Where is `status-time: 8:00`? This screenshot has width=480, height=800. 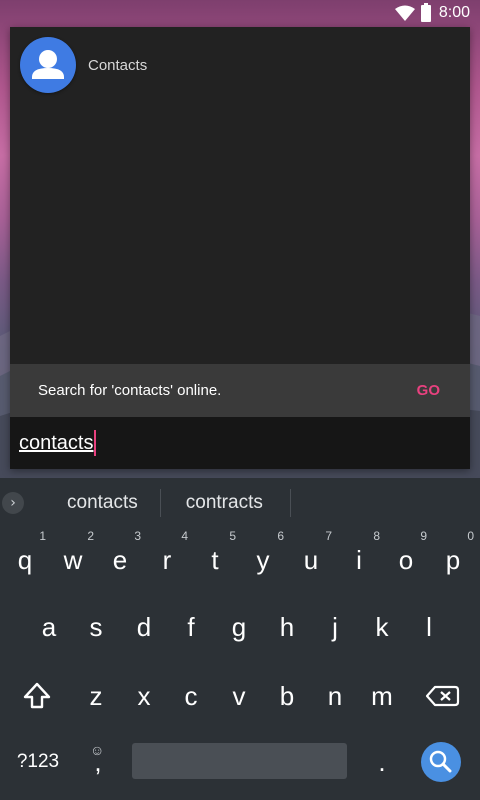
status-time: 8:00 is located at coordinates (454, 12).